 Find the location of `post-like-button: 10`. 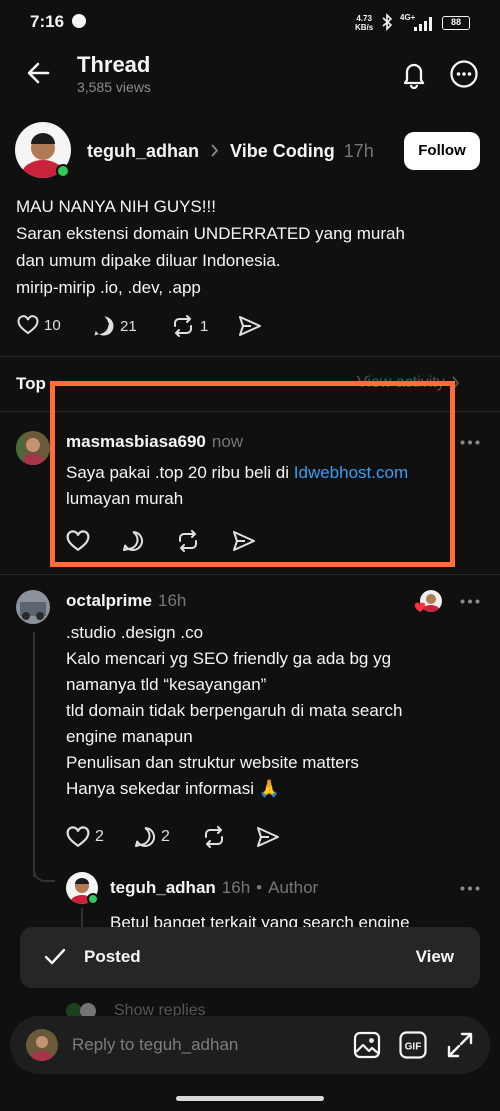

post-like-button: 10 is located at coordinates (39, 325).